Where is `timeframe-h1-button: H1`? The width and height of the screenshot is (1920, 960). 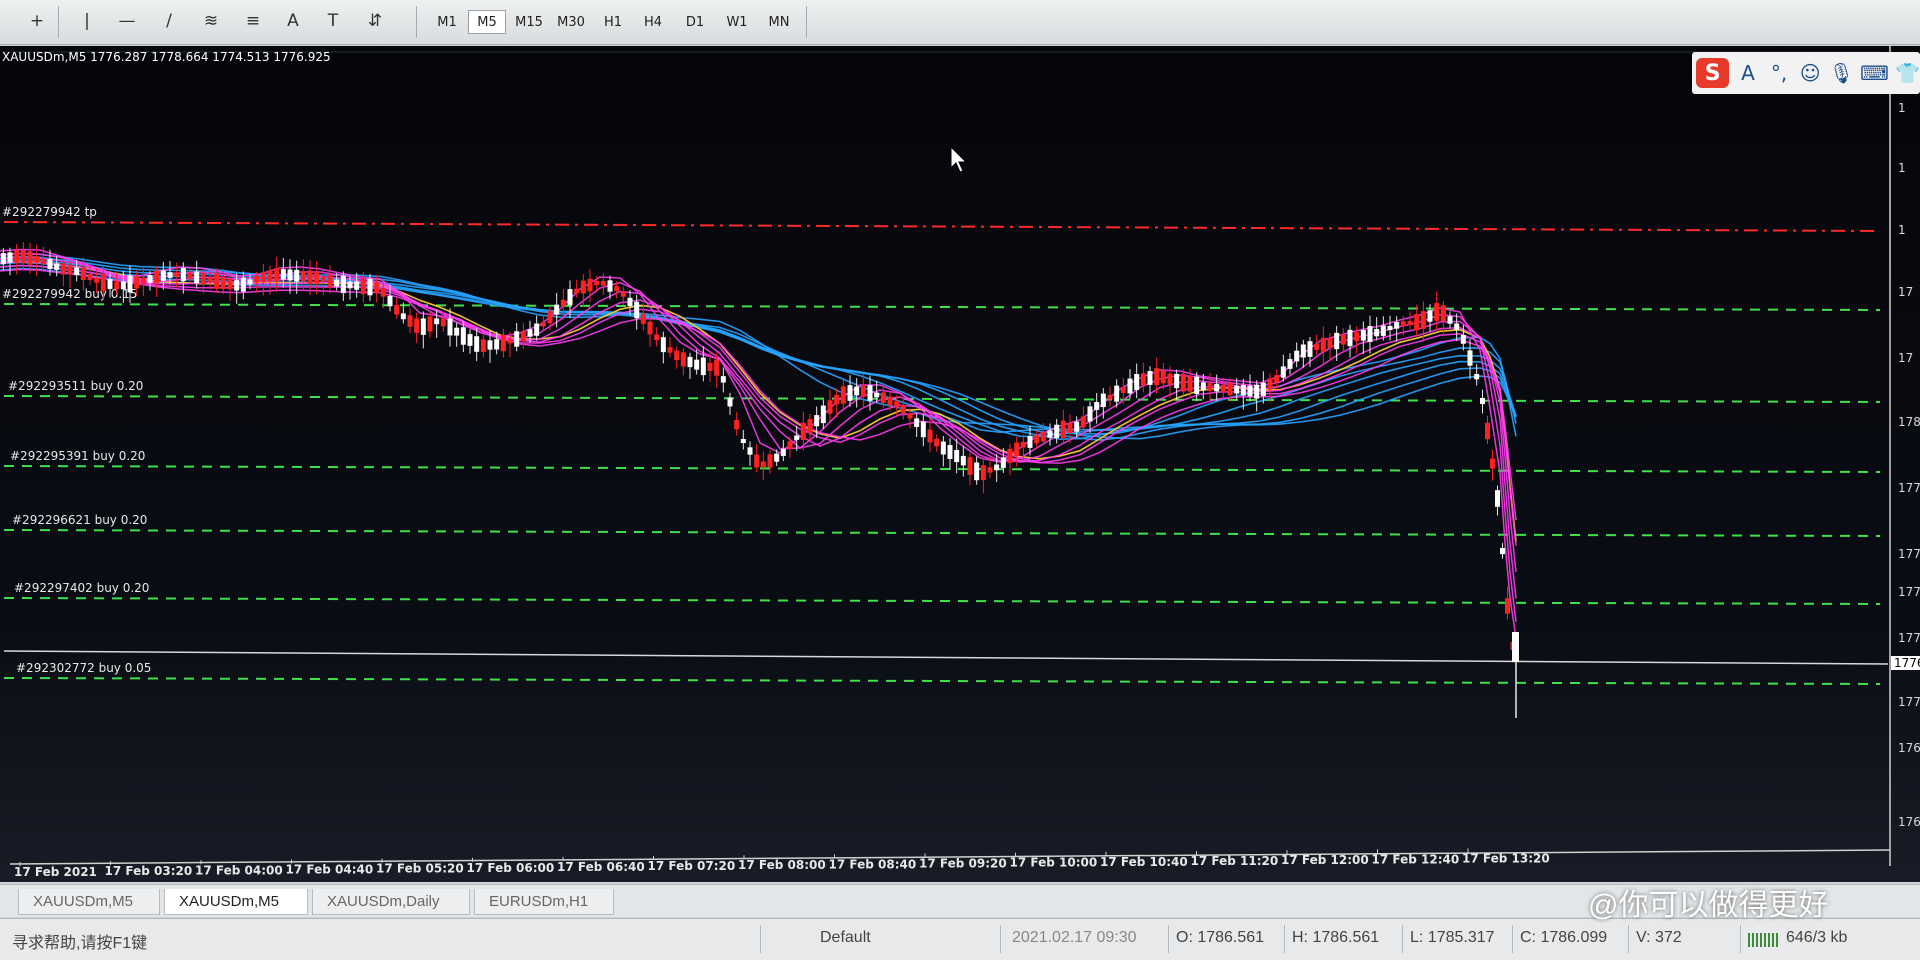 timeframe-h1-button: H1 is located at coordinates (613, 22).